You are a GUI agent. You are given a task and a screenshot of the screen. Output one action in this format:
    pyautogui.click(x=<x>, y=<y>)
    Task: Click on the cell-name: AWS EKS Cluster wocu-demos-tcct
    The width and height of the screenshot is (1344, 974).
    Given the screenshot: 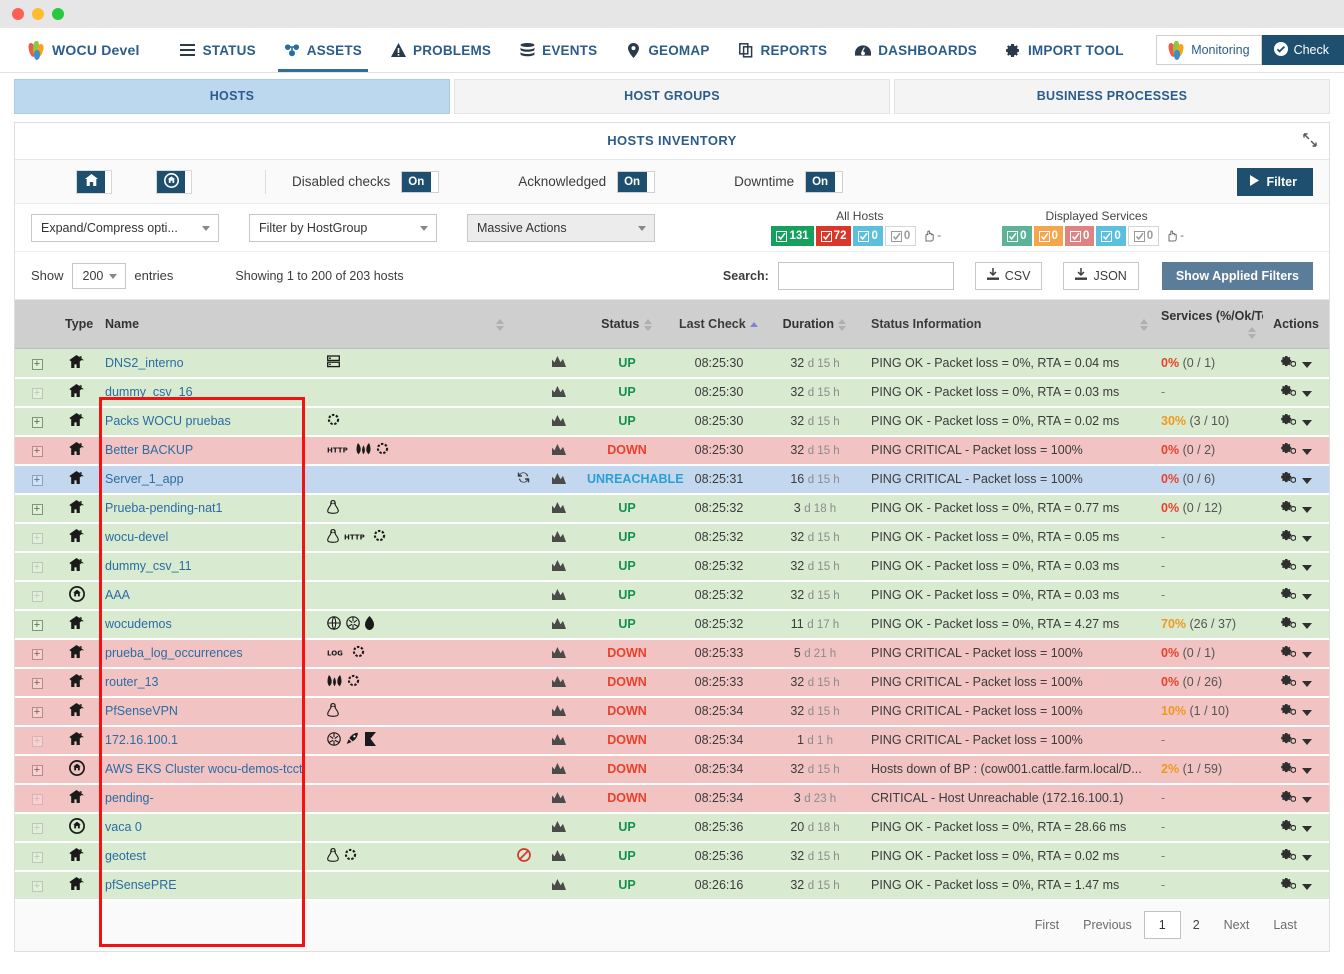 What is the action you would take?
    pyautogui.click(x=210, y=769)
    